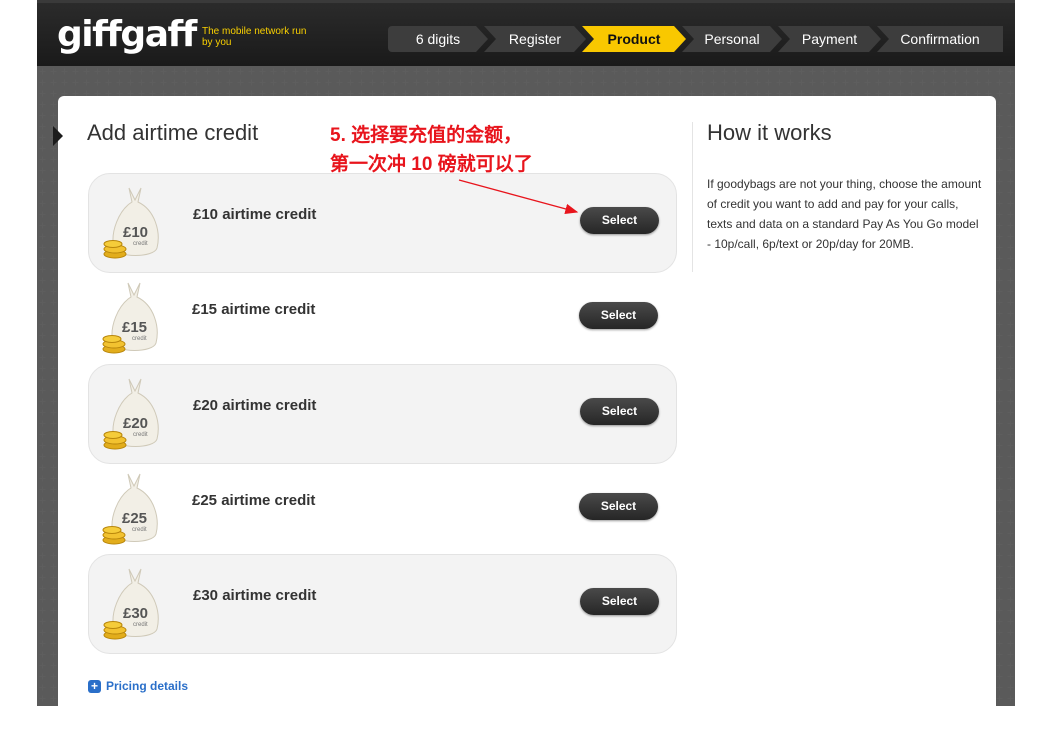  I want to click on select-20-button: Select, so click(619, 411).